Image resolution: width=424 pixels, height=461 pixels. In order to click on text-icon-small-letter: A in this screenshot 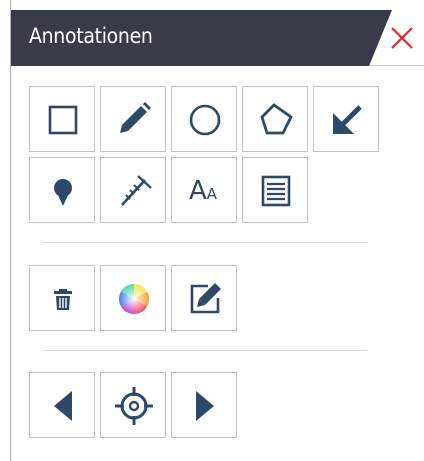, I will do `click(212, 194)`.